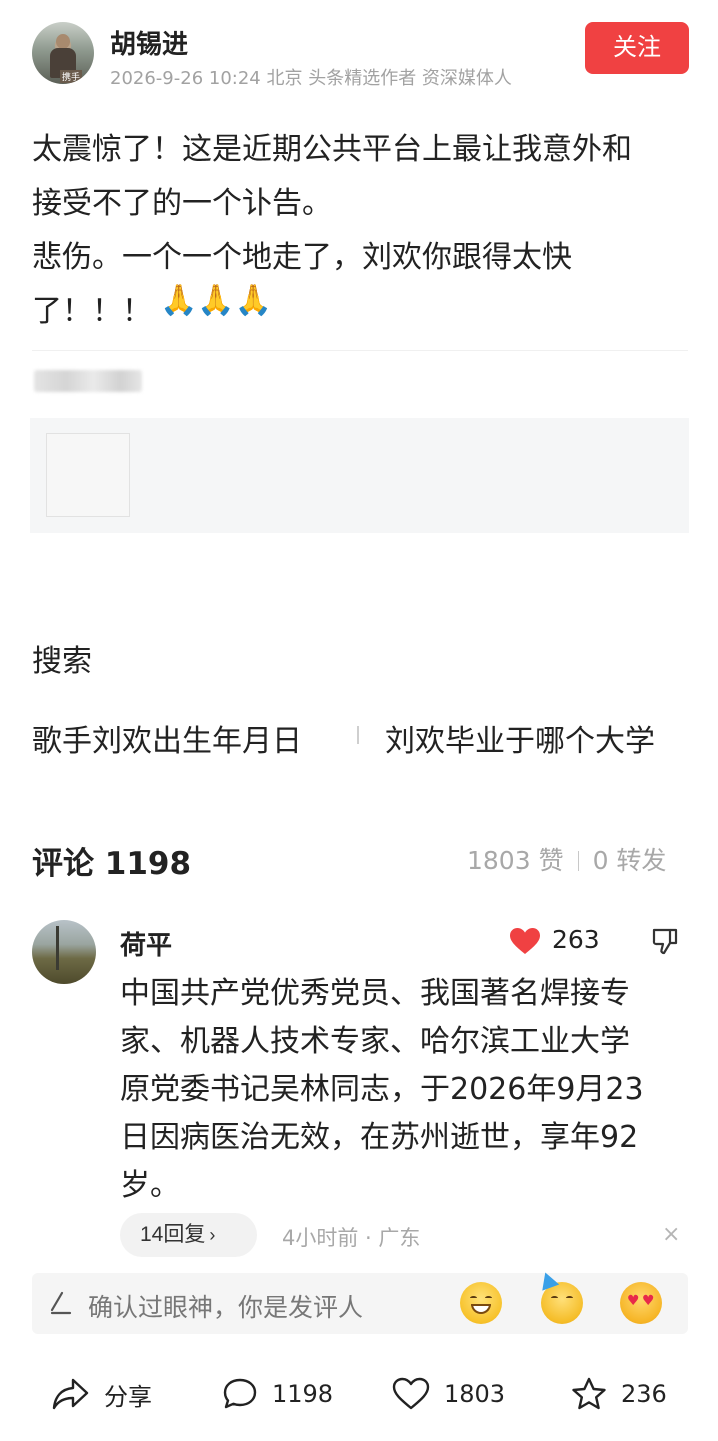 This screenshot has height=1441, width=718. I want to click on comment-count: 1198, so click(303, 1394).